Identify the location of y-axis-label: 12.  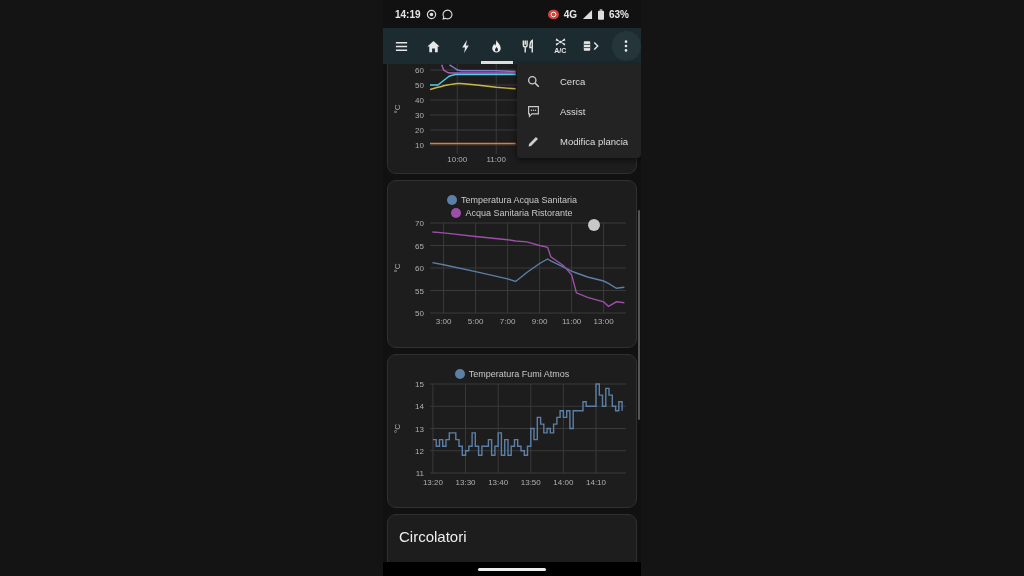
(419, 451).